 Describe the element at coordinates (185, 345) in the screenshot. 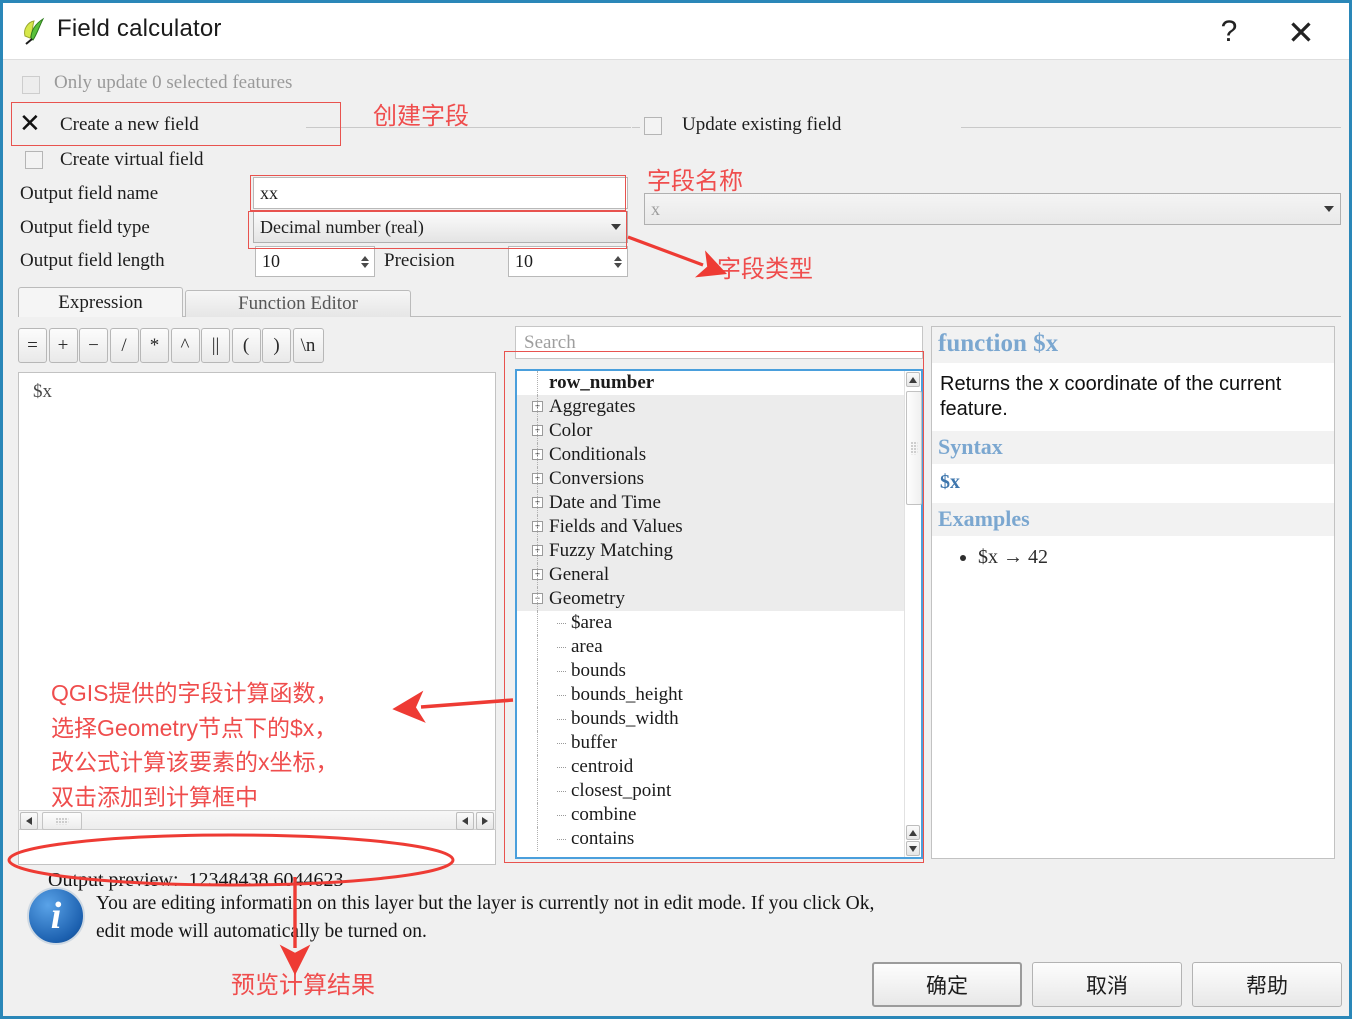

I see `operator-button-5: ^` at that location.